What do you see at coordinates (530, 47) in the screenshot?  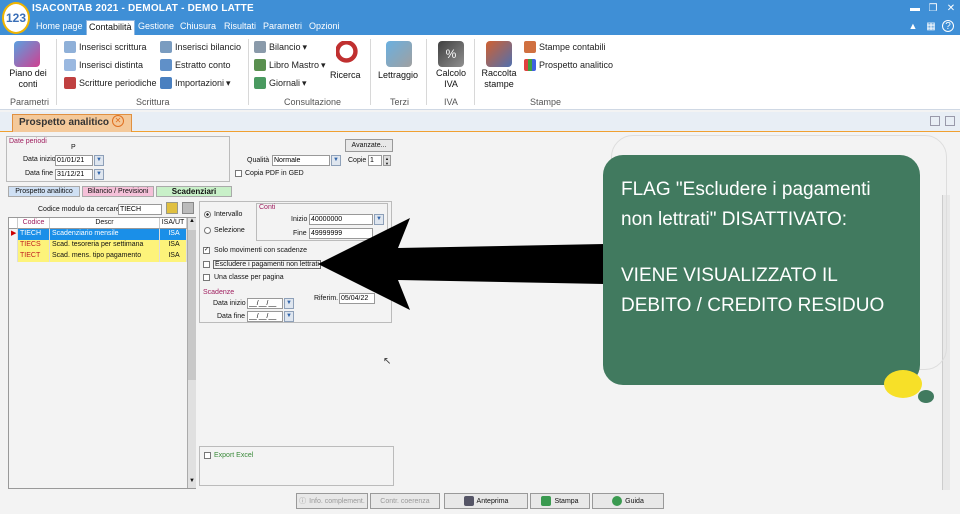 I see `print-icon` at bounding box center [530, 47].